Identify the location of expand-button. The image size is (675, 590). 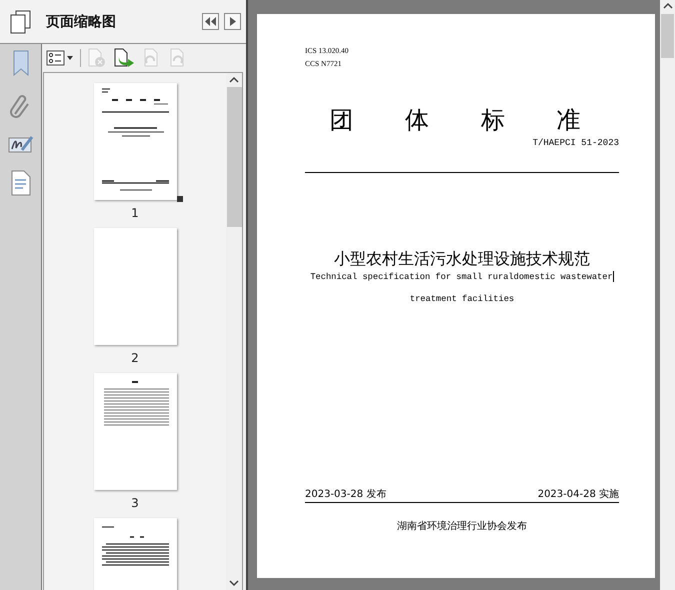
(232, 21).